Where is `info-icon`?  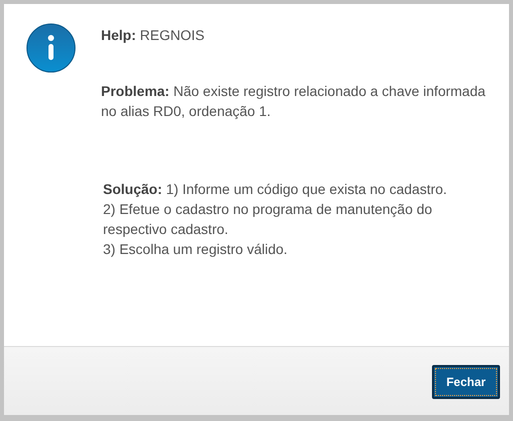
info-icon is located at coordinates (51, 48).